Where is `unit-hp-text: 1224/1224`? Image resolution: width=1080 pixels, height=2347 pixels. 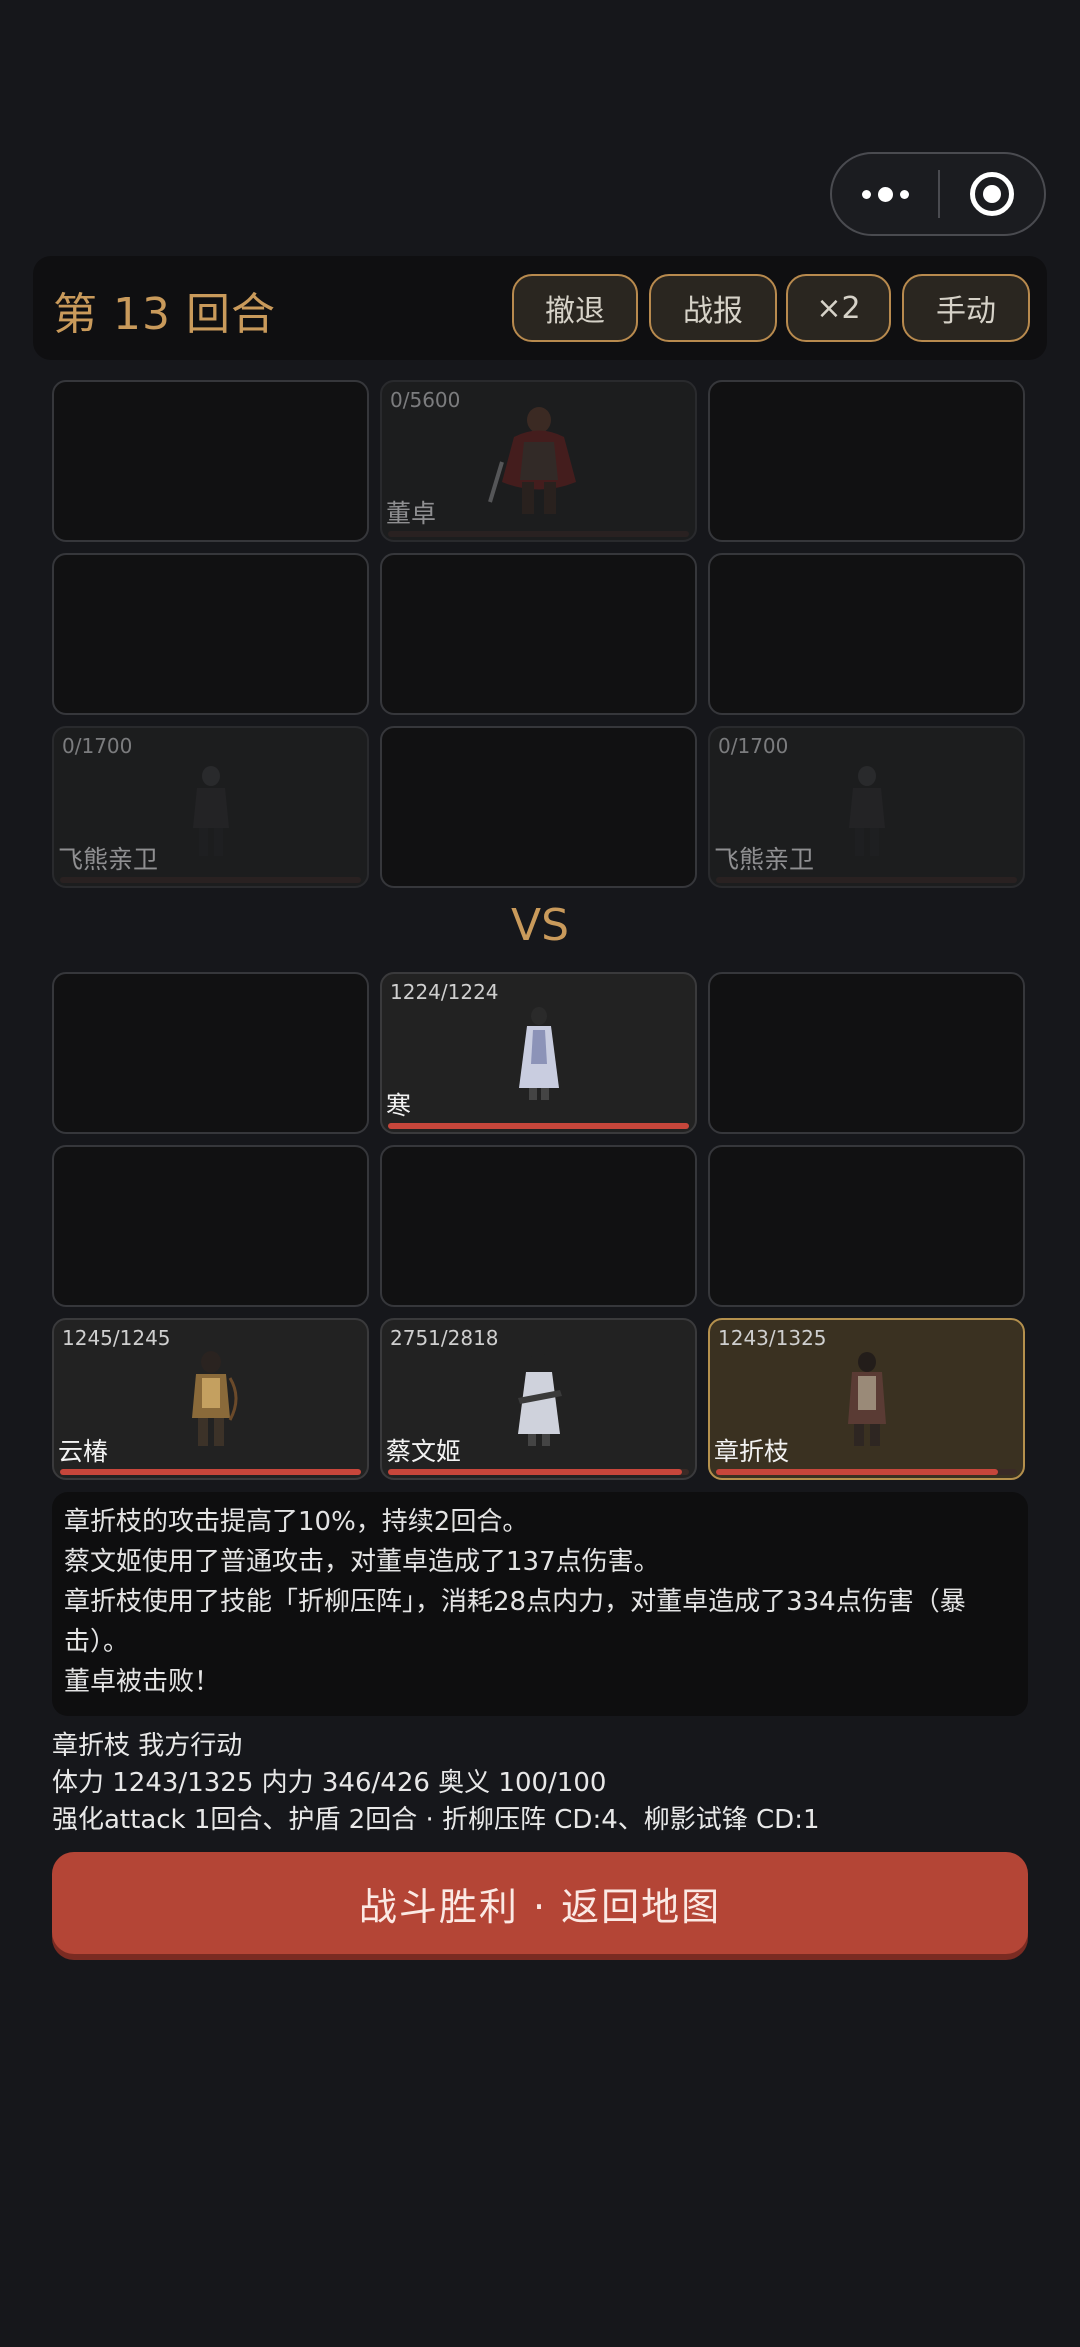 unit-hp-text: 1224/1224 is located at coordinates (444, 992).